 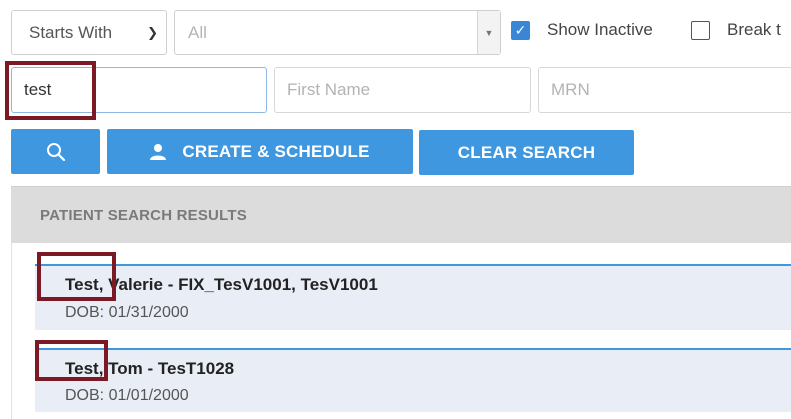 What do you see at coordinates (754, 29) in the screenshot?
I see `break-label: Break t` at bounding box center [754, 29].